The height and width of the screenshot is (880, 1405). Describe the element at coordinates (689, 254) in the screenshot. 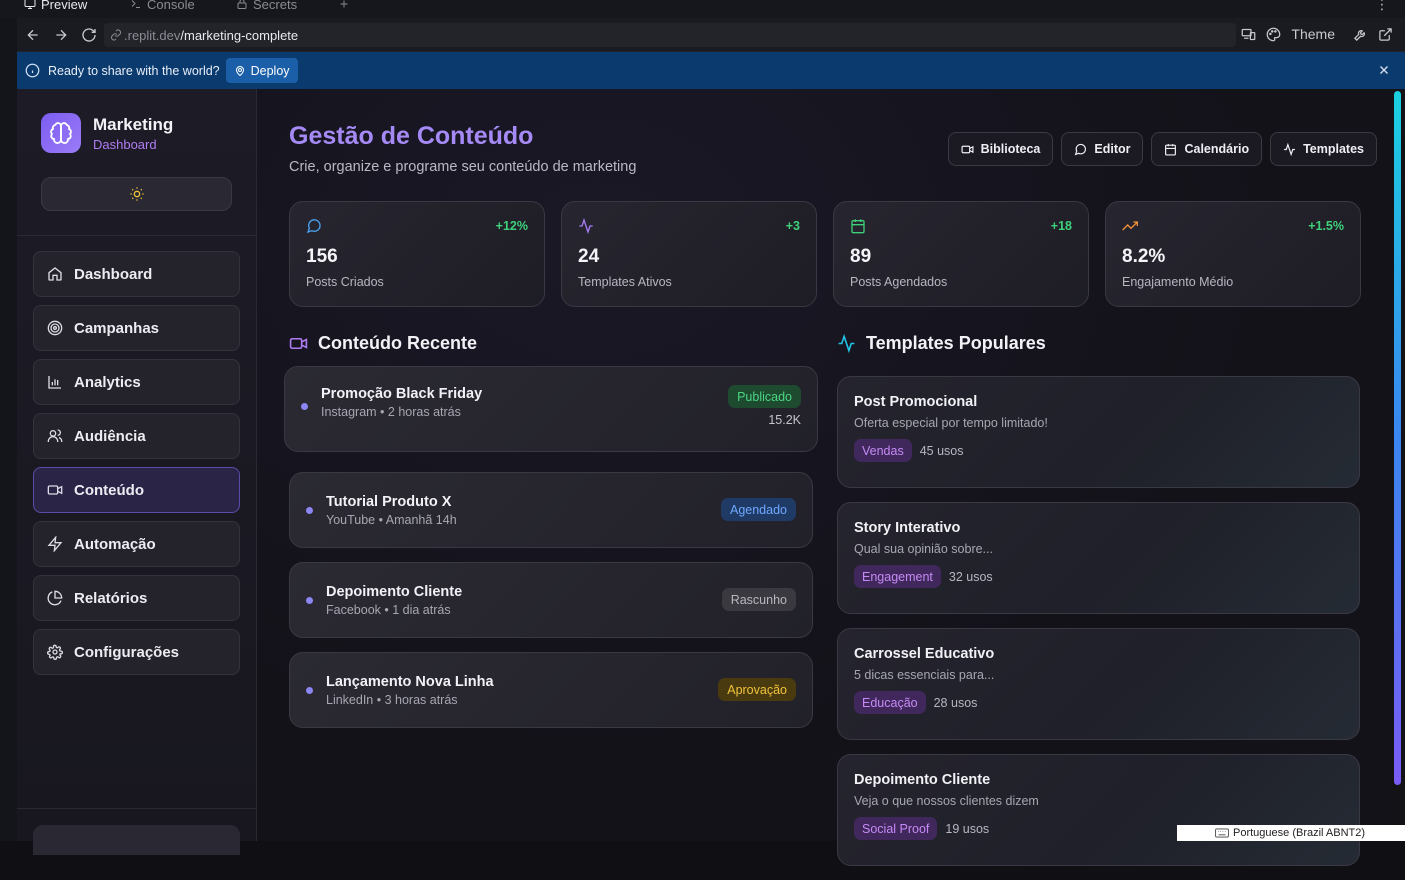

I see `stat-card-templates-ativos: +3 24 Templates Ativos` at that location.